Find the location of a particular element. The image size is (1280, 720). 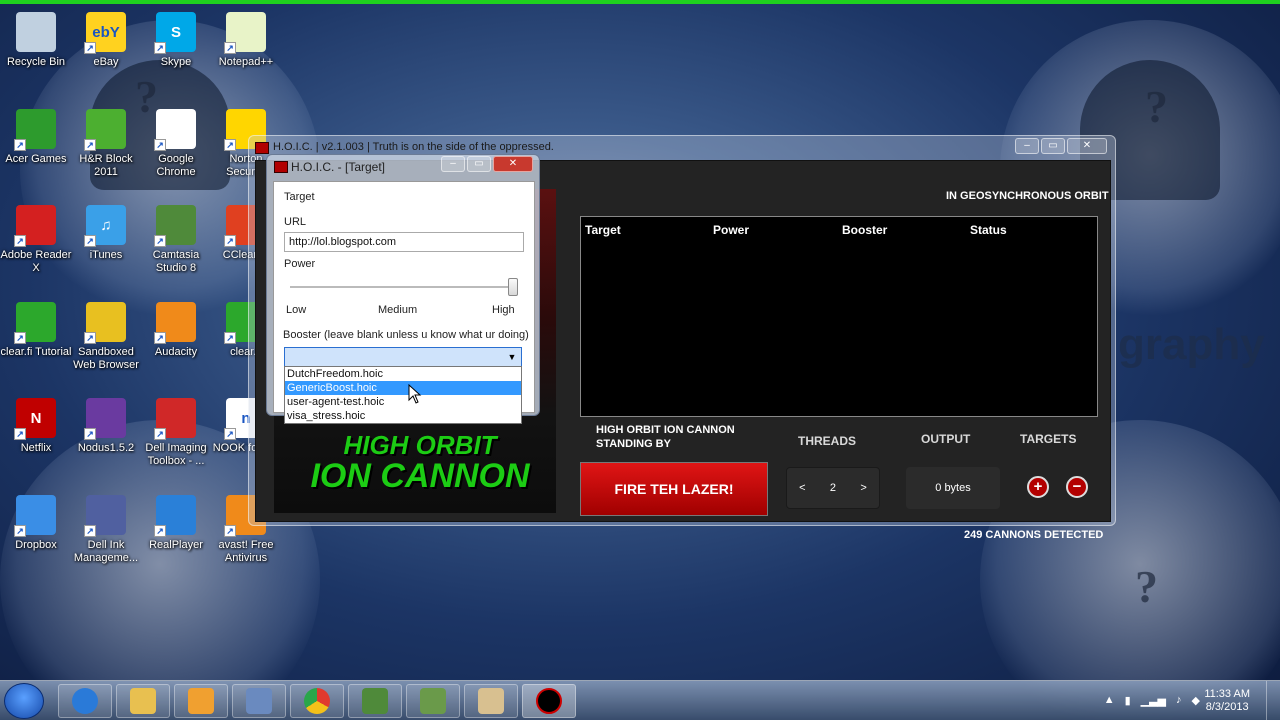

desktop-icon: ↗ H&R Block 2011 is located at coordinates (106, 149).